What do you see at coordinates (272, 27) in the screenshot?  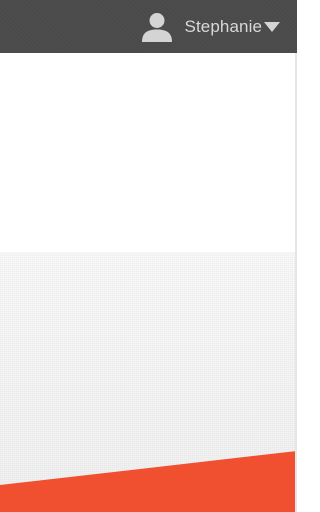 I see `caret-down-icon` at bounding box center [272, 27].